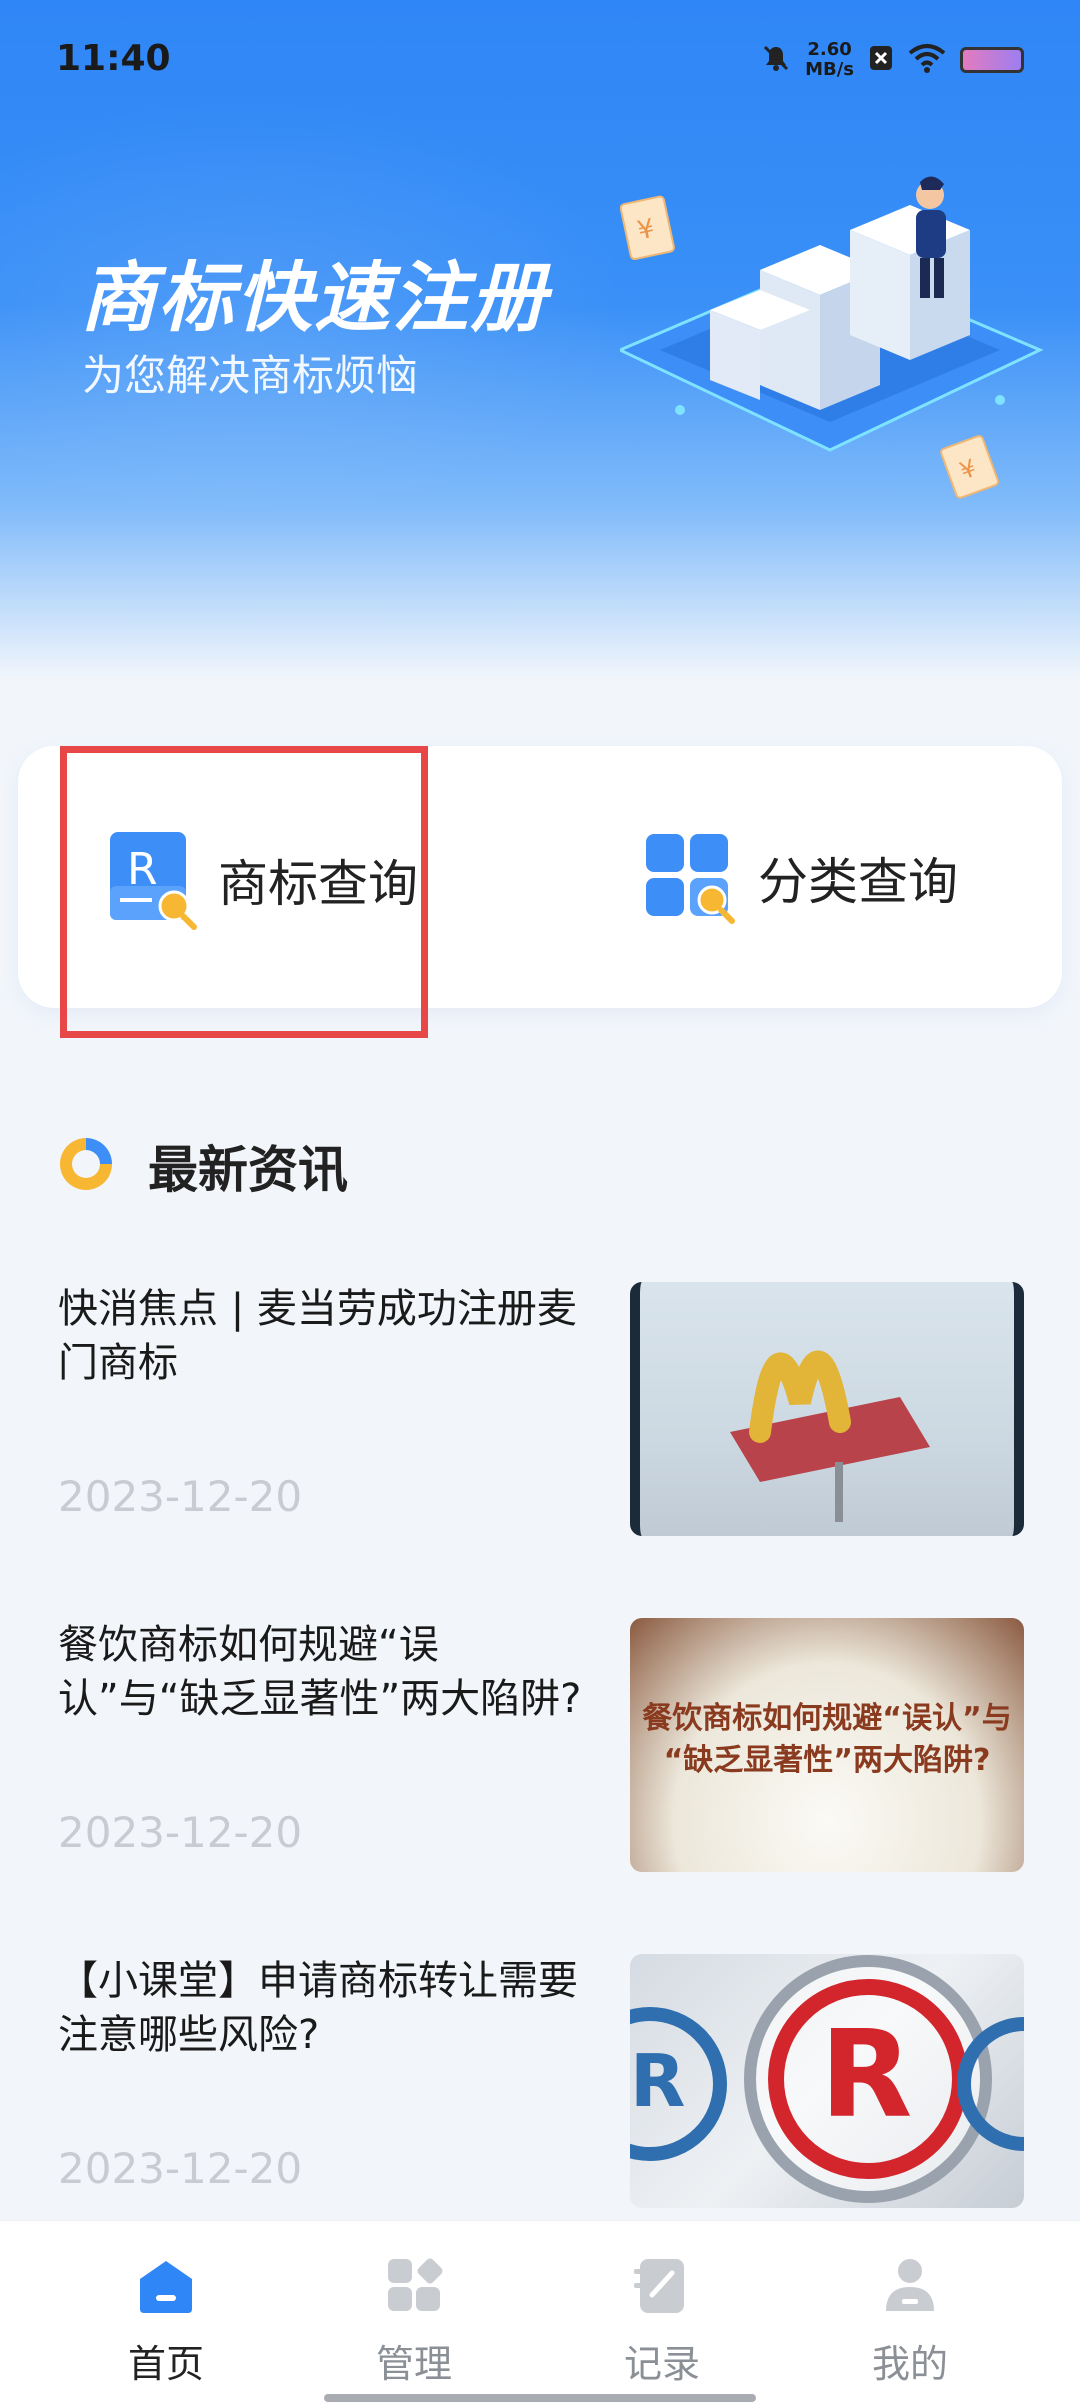 The height and width of the screenshot is (2408, 1080). Describe the element at coordinates (318, 2008) in the screenshot. I see `news-title: 【小课堂】申请商标转让需要注意哪些风险?` at that location.